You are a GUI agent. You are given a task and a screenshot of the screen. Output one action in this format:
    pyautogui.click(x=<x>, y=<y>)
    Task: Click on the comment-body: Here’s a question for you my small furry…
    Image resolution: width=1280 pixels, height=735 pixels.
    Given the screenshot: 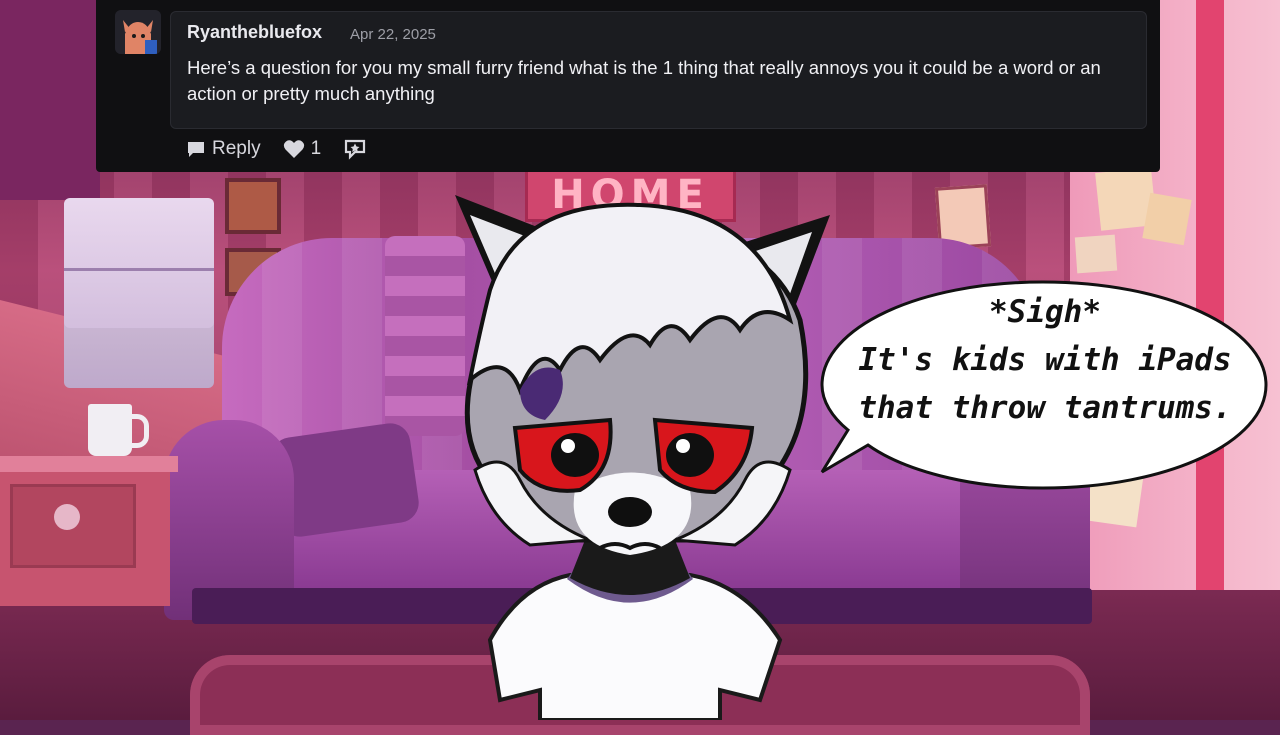 What is the action you would take?
    pyautogui.click(x=644, y=80)
    